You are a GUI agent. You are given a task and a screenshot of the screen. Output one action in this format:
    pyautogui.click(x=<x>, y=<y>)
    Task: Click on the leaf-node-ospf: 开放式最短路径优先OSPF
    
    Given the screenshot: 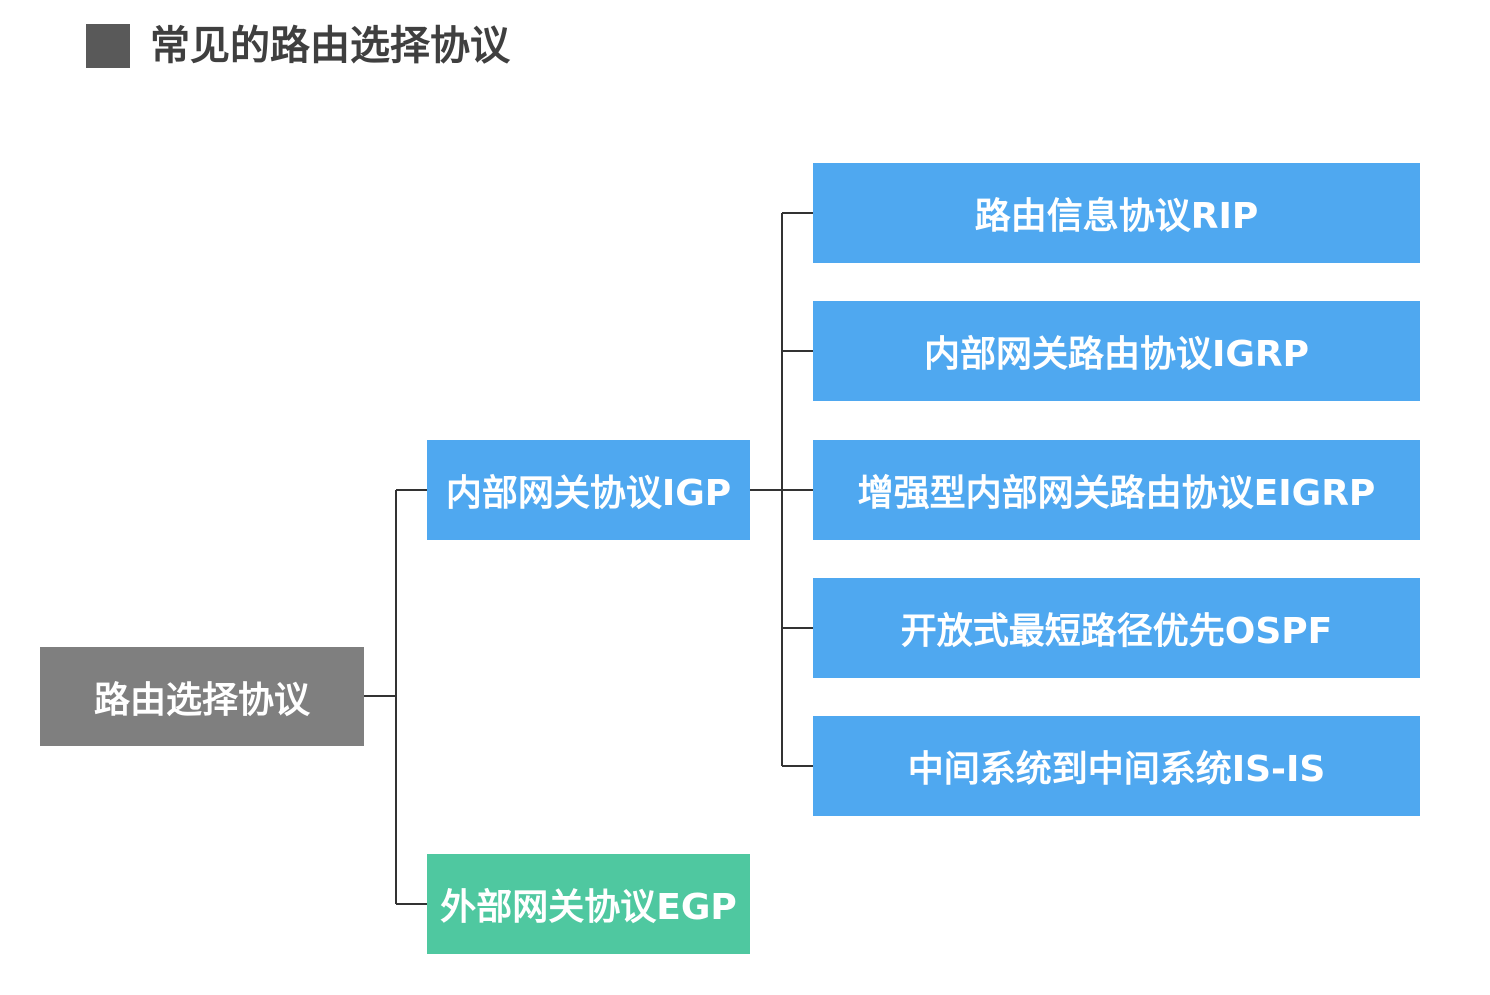 What is the action you would take?
    pyautogui.click(x=1116, y=628)
    